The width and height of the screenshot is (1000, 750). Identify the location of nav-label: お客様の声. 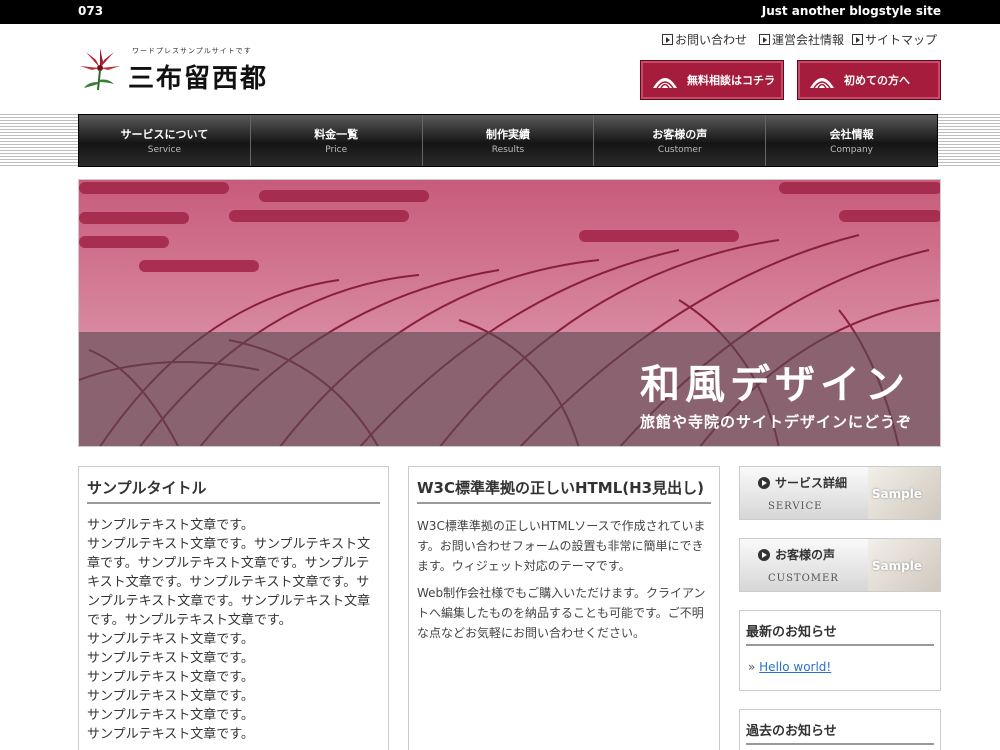
(680, 134).